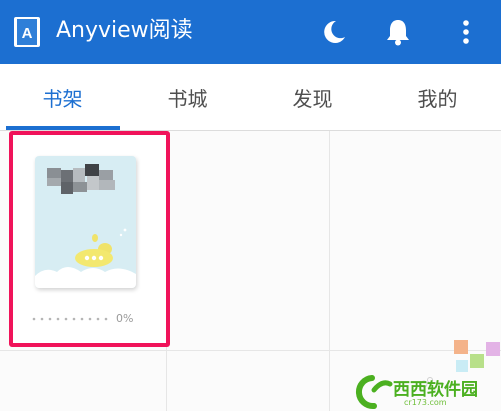  What do you see at coordinates (437, 97) in the screenshot?
I see `tab-mine: 我的` at bounding box center [437, 97].